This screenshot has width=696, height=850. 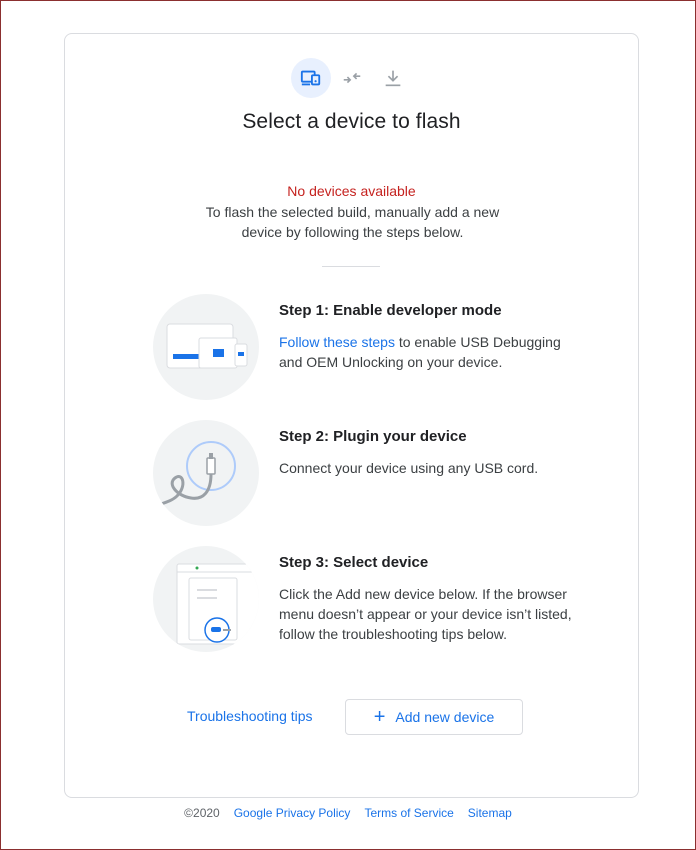 I want to click on sitemap-link: Sitemap, so click(x=490, y=813).